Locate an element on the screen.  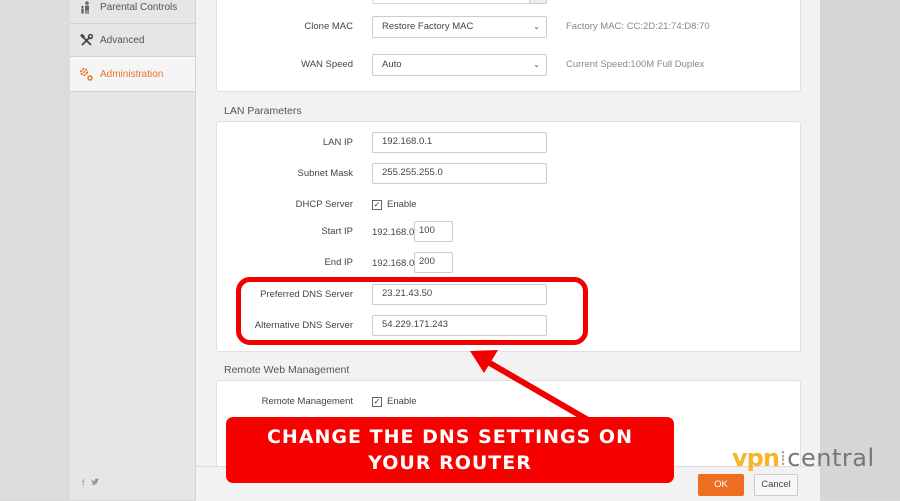
left-background is located at coordinates (35, 250).